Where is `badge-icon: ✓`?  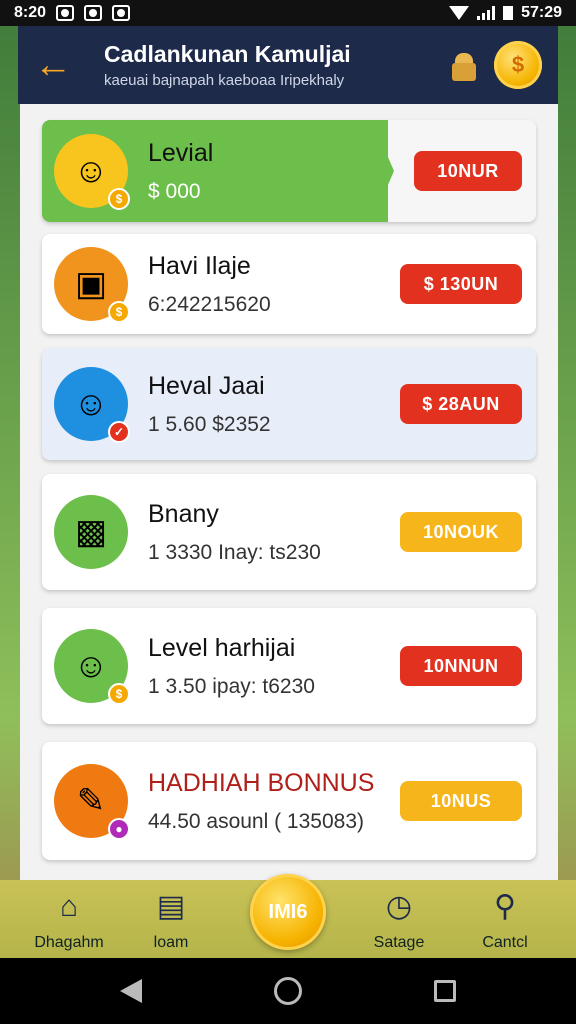 badge-icon: ✓ is located at coordinates (119, 432).